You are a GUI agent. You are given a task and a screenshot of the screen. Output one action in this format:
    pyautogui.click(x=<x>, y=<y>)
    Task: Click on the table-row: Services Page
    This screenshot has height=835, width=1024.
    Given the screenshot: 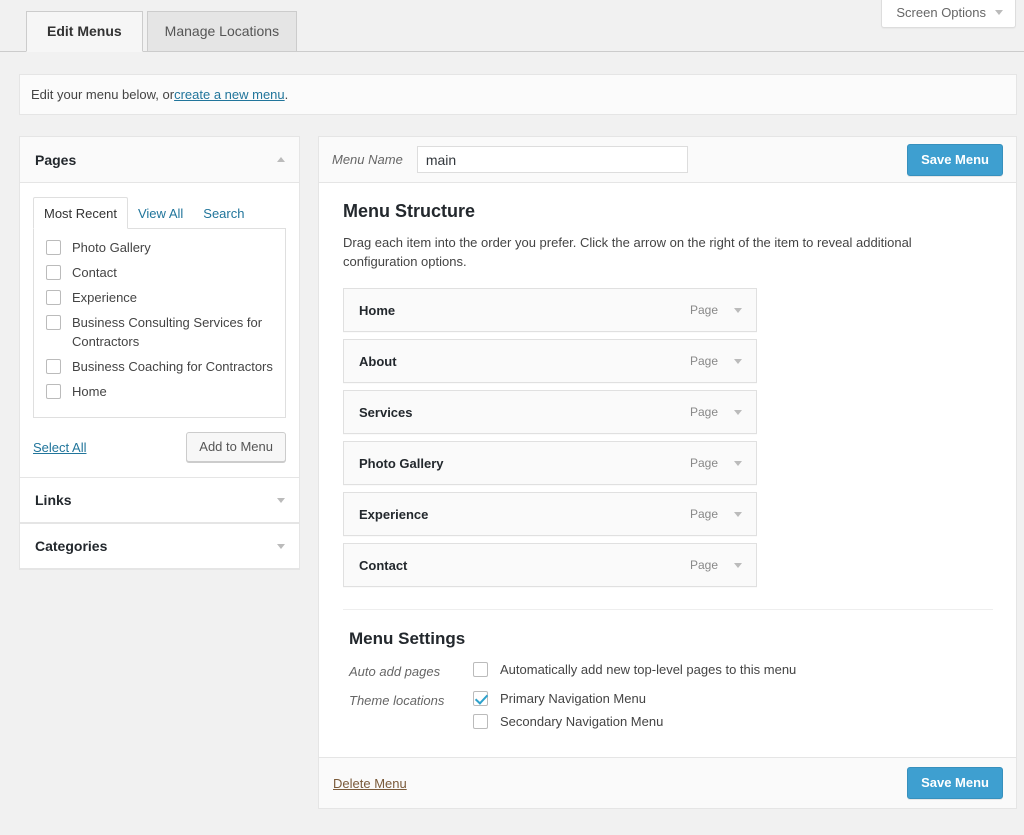 What is the action you would take?
    pyautogui.click(x=550, y=412)
    